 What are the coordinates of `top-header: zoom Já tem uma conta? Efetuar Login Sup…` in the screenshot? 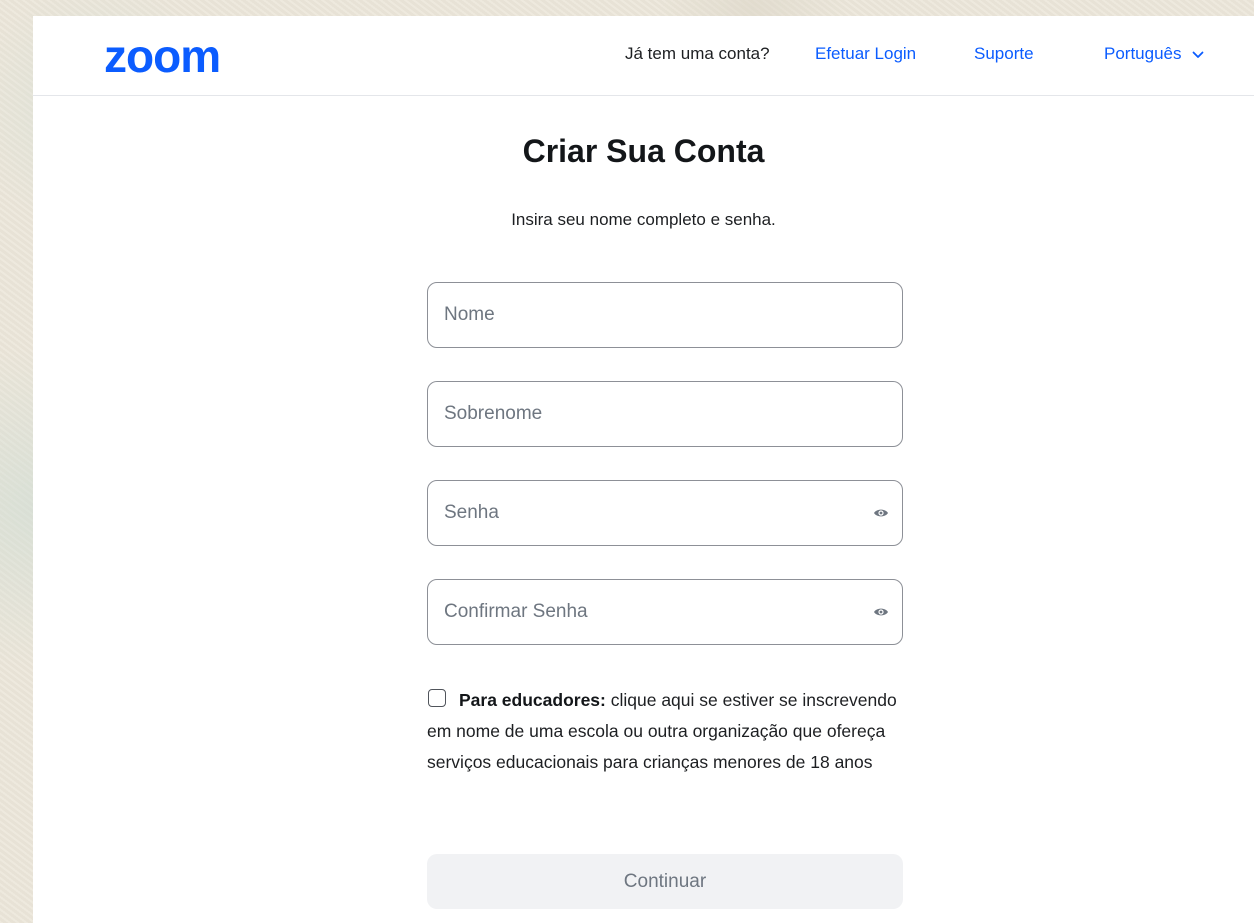 It's located at (643, 56).